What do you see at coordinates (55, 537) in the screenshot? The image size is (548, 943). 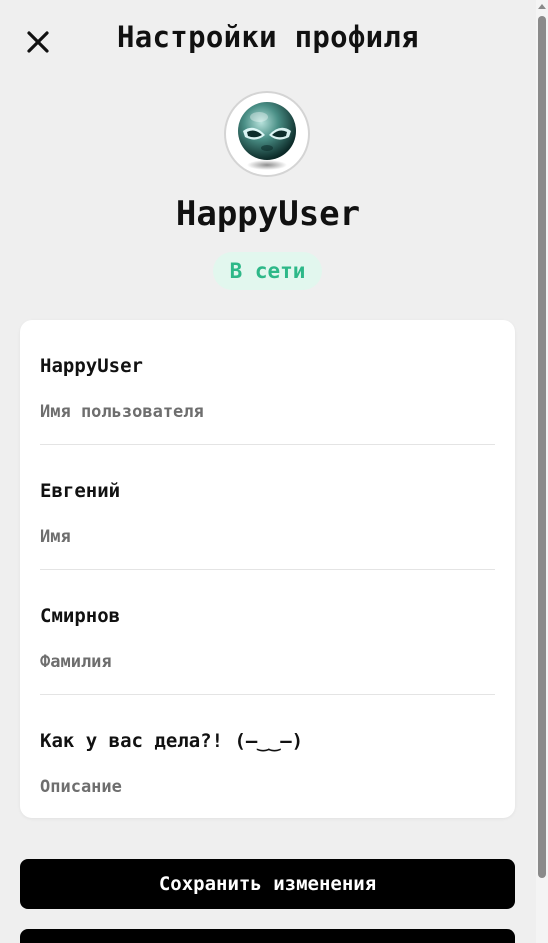 I see `first-name-label: Имя` at bounding box center [55, 537].